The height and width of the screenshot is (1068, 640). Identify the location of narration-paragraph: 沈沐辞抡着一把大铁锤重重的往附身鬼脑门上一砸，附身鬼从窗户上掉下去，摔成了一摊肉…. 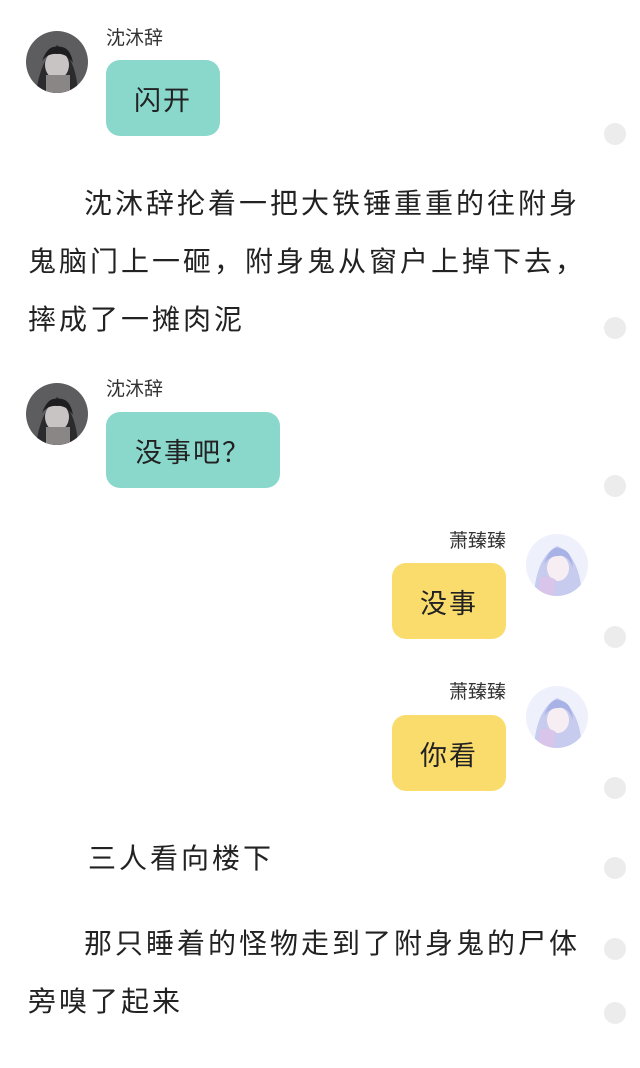
(308, 262).